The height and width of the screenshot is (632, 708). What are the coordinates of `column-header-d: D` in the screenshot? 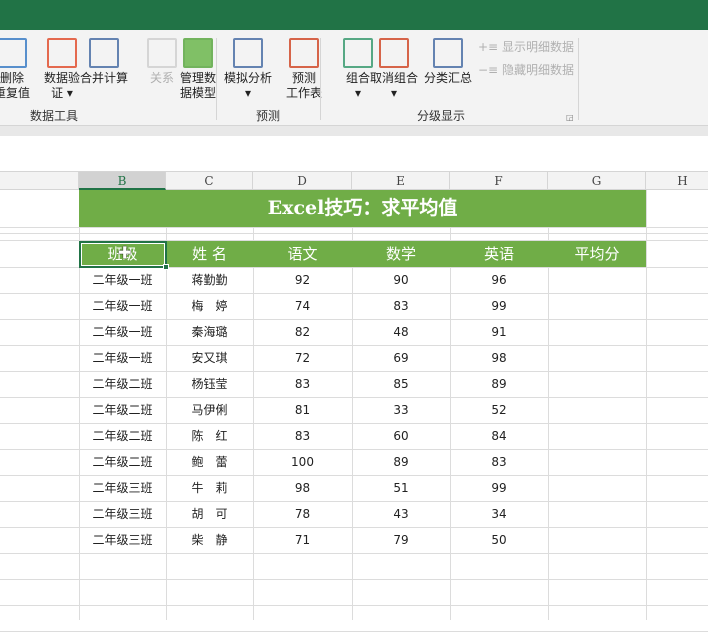 It's located at (302, 181).